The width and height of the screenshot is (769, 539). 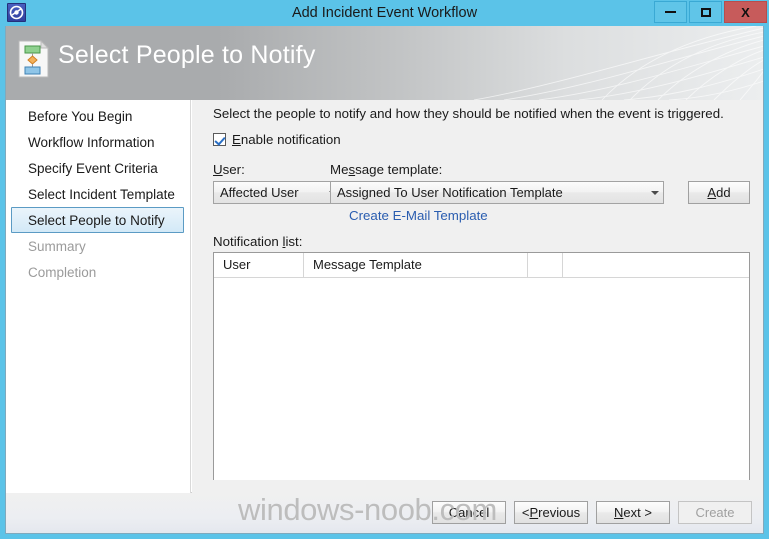 I want to click on user-dropdown: Affected User, so click(x=277, y=192).